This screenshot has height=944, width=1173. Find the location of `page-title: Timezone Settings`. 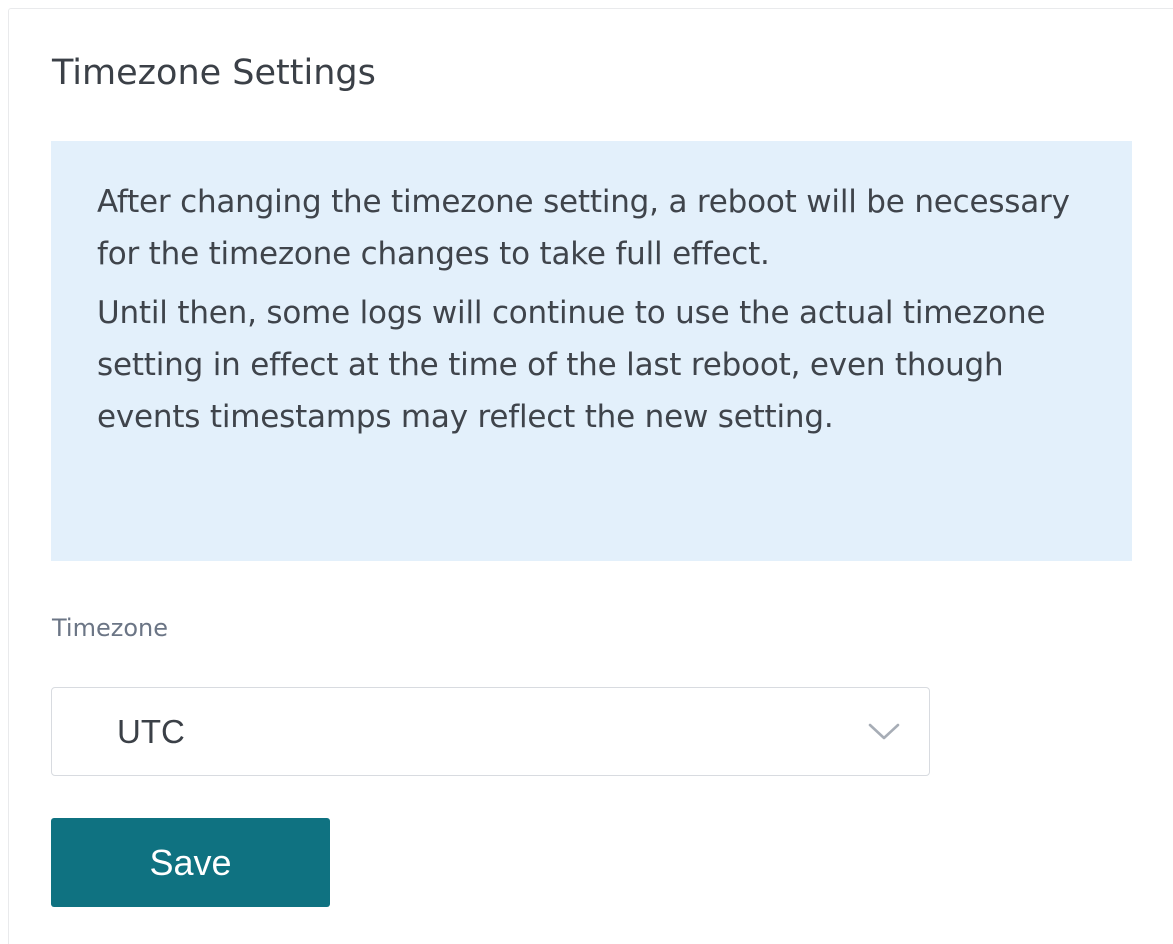

page-title: Timezone Settings is located at coordinates (214, 73).